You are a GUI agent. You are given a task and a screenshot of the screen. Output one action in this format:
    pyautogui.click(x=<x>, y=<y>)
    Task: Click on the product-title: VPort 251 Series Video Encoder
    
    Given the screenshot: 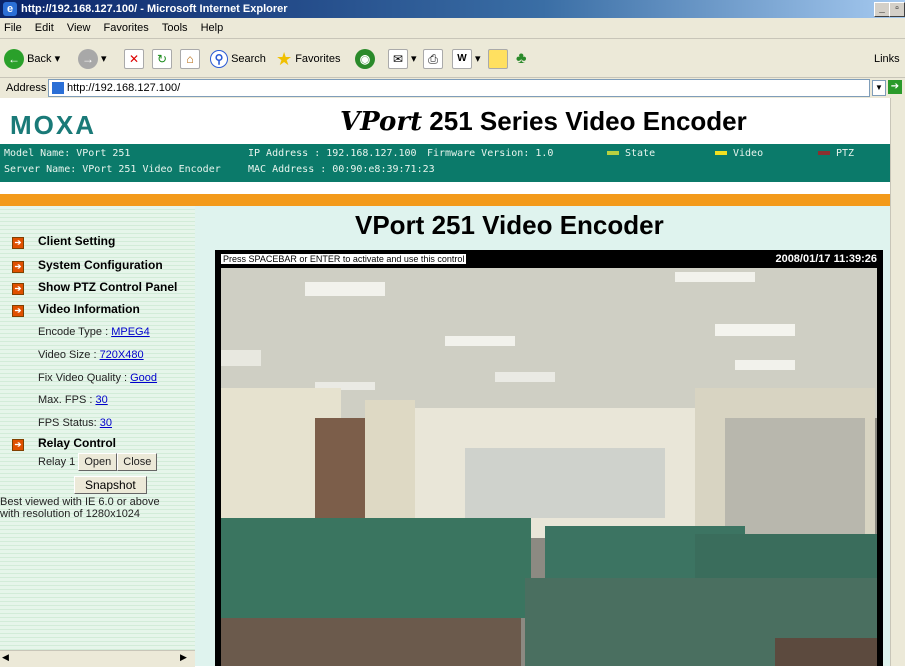 What is the action you would take?
    pyautogui.click(x=543, y=121)
    